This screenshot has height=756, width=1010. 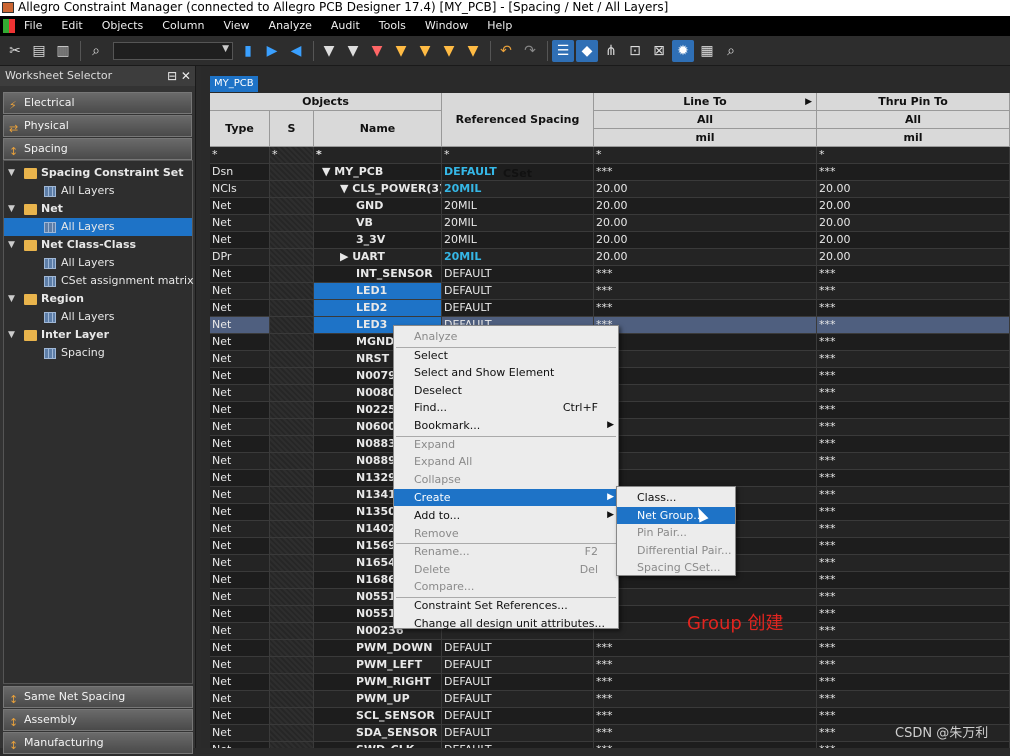 I want to click on cell-name: PWM_RIGHT, so click(x=378, y=682).